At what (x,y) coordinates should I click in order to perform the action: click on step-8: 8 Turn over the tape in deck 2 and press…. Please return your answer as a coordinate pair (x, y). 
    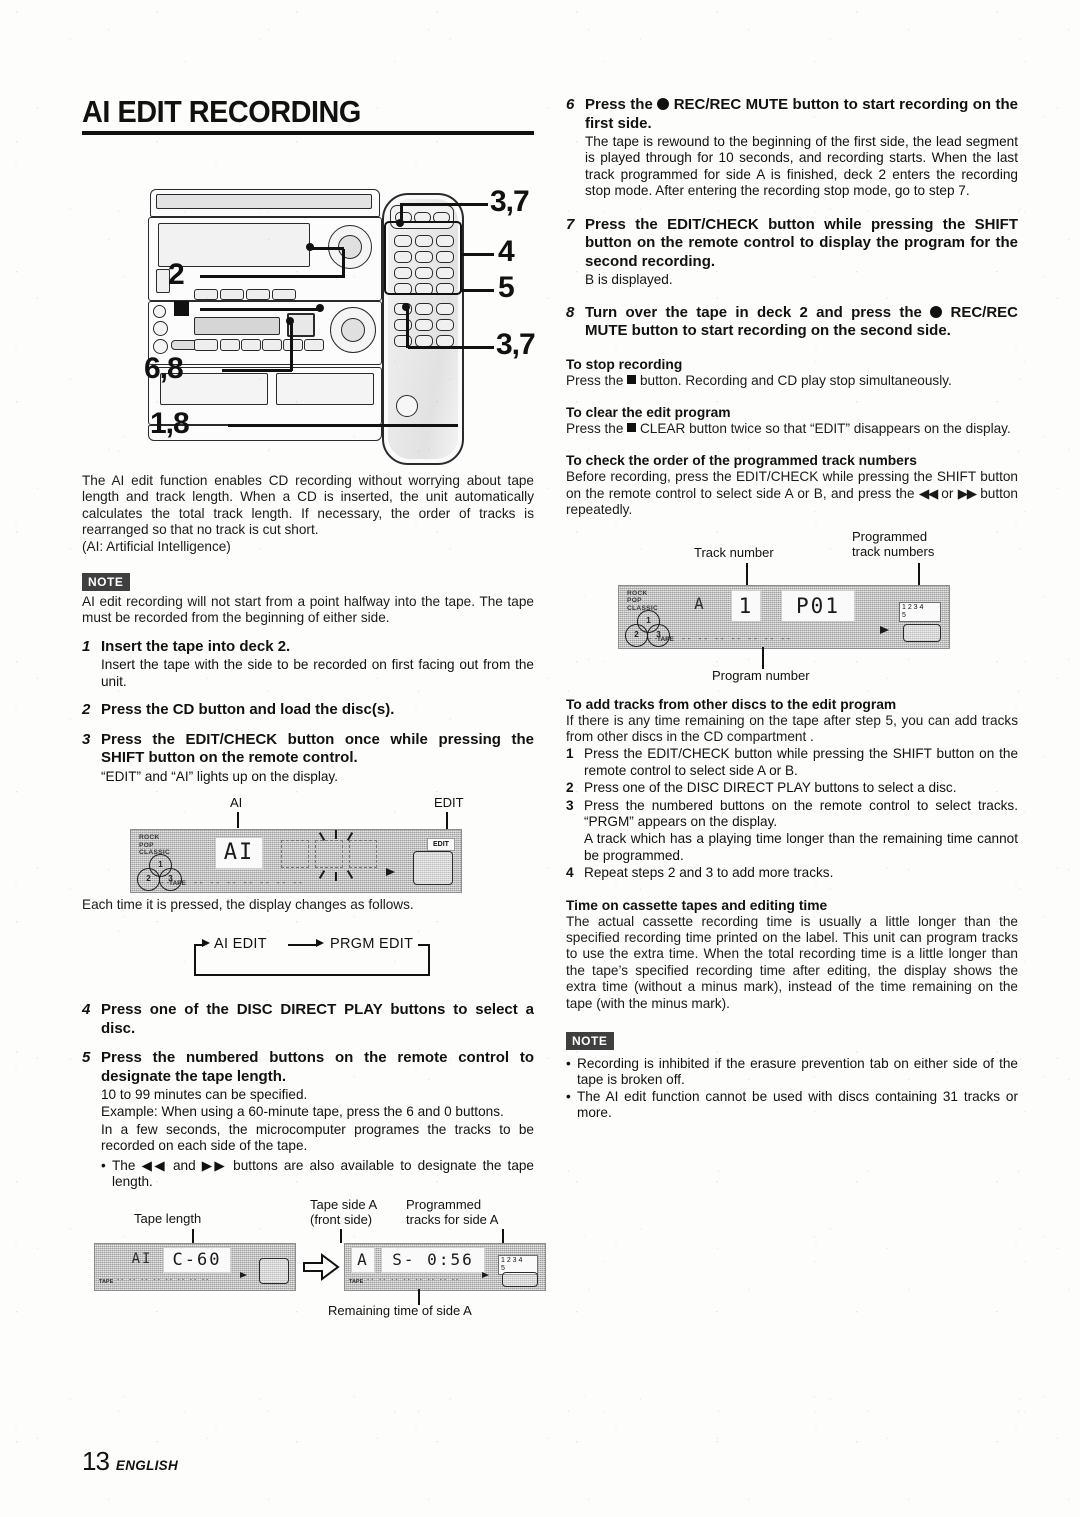
    Looking at the image, I should click on (792, 322).